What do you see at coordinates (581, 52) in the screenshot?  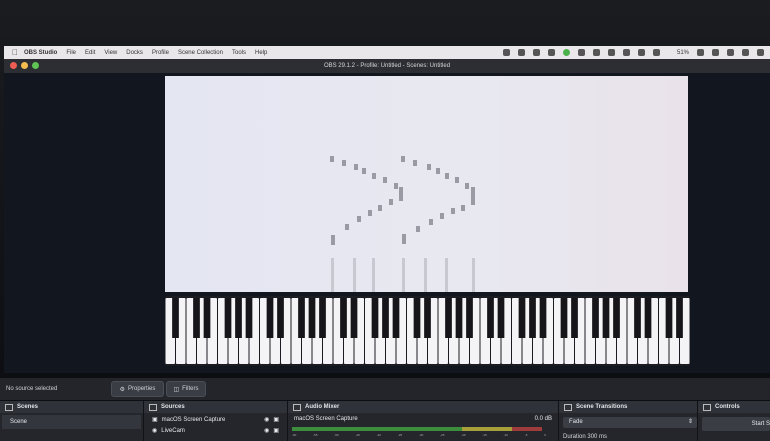 I see `tray-sync-icon` at bounding box center [581, 52].